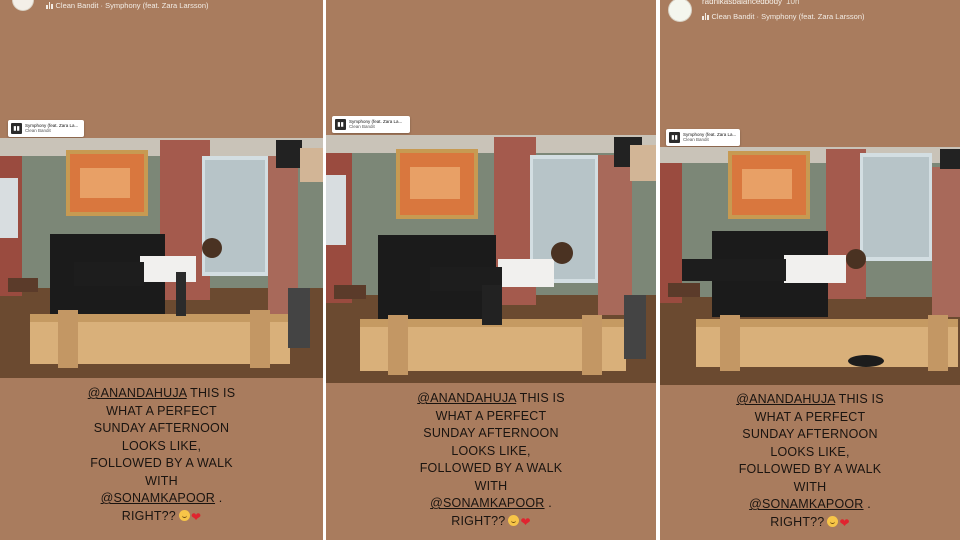  Describe the element at coordinates (793, 3) in the screenshot. I see `post-time: 10h` at that location.